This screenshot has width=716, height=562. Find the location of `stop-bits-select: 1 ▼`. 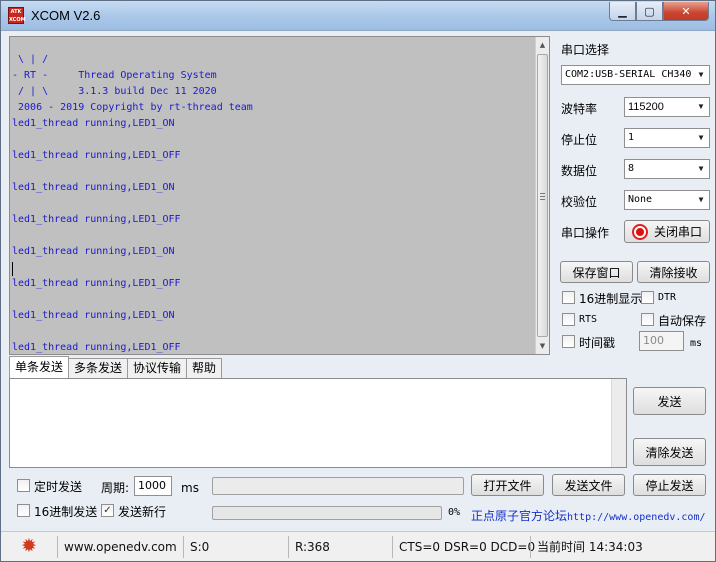

stop-bits-select: 1 ▼ is located at coordinates (667, 138).